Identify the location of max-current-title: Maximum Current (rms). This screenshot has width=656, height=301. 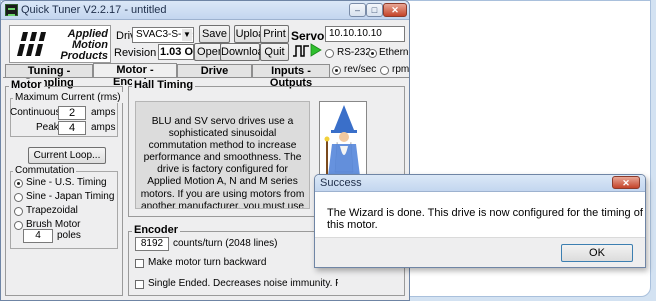
(68, 97).